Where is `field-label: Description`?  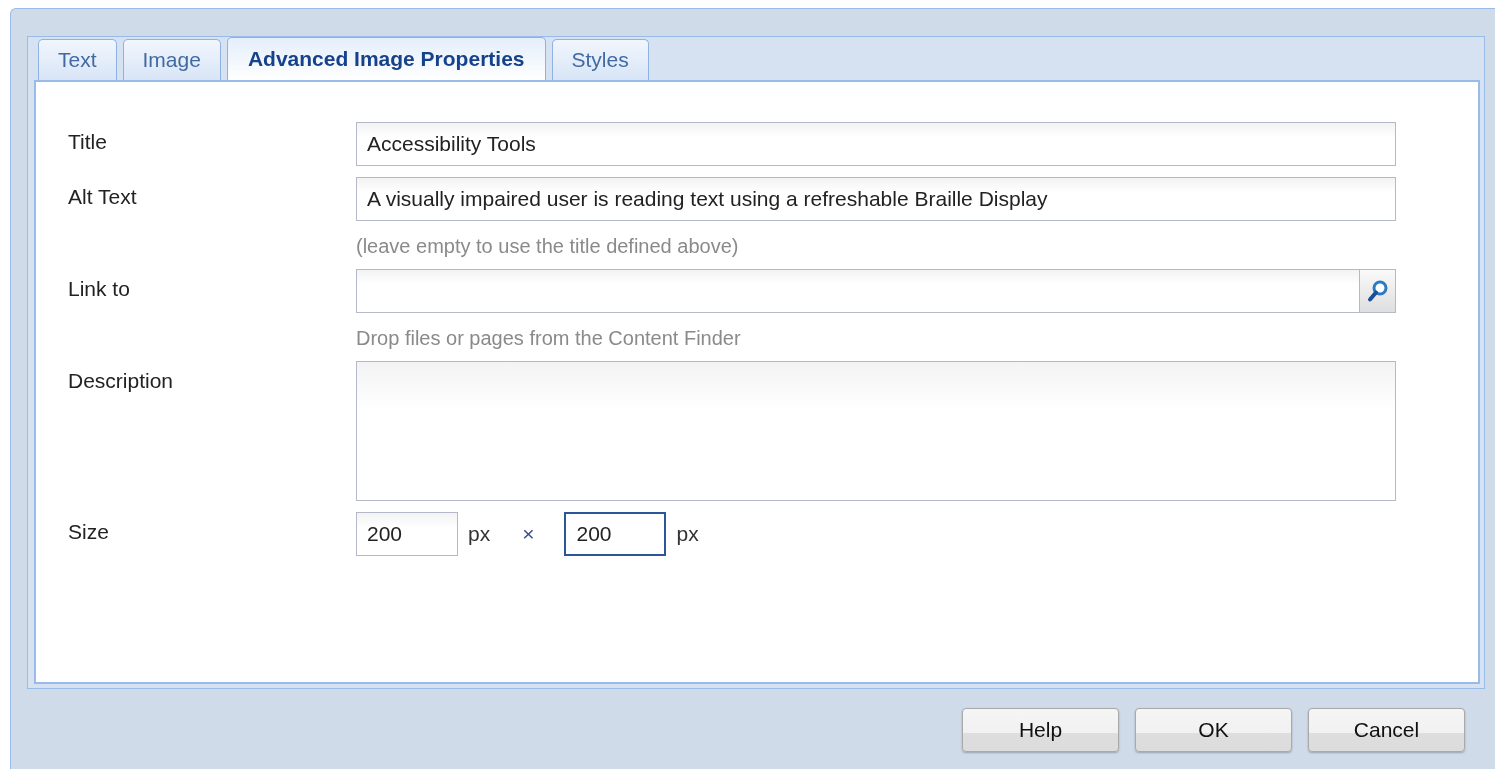 field-label: Description is located at coordinates (121, 381).